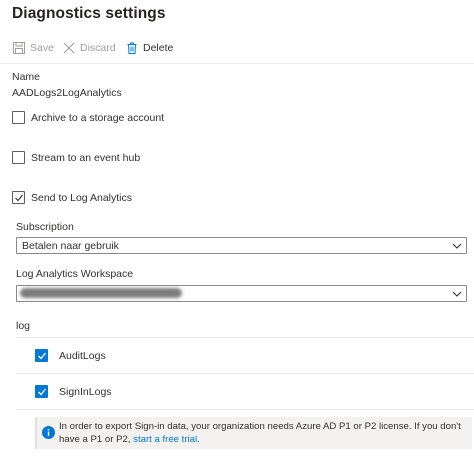 This screenshot has height=462, width=474. I want to click on redacted-workspace-value, so click(101, 293).